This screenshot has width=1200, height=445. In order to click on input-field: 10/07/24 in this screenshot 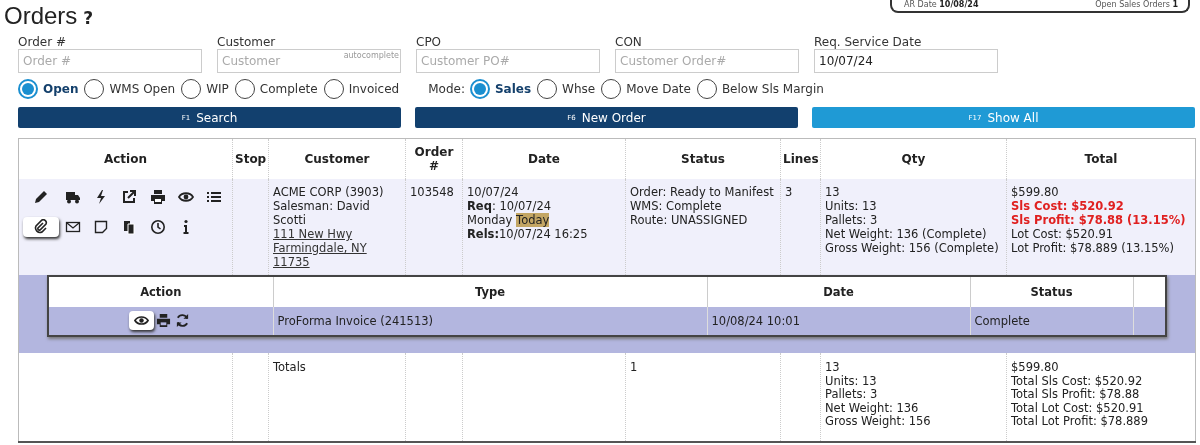, I will do `click(906, 61)`.